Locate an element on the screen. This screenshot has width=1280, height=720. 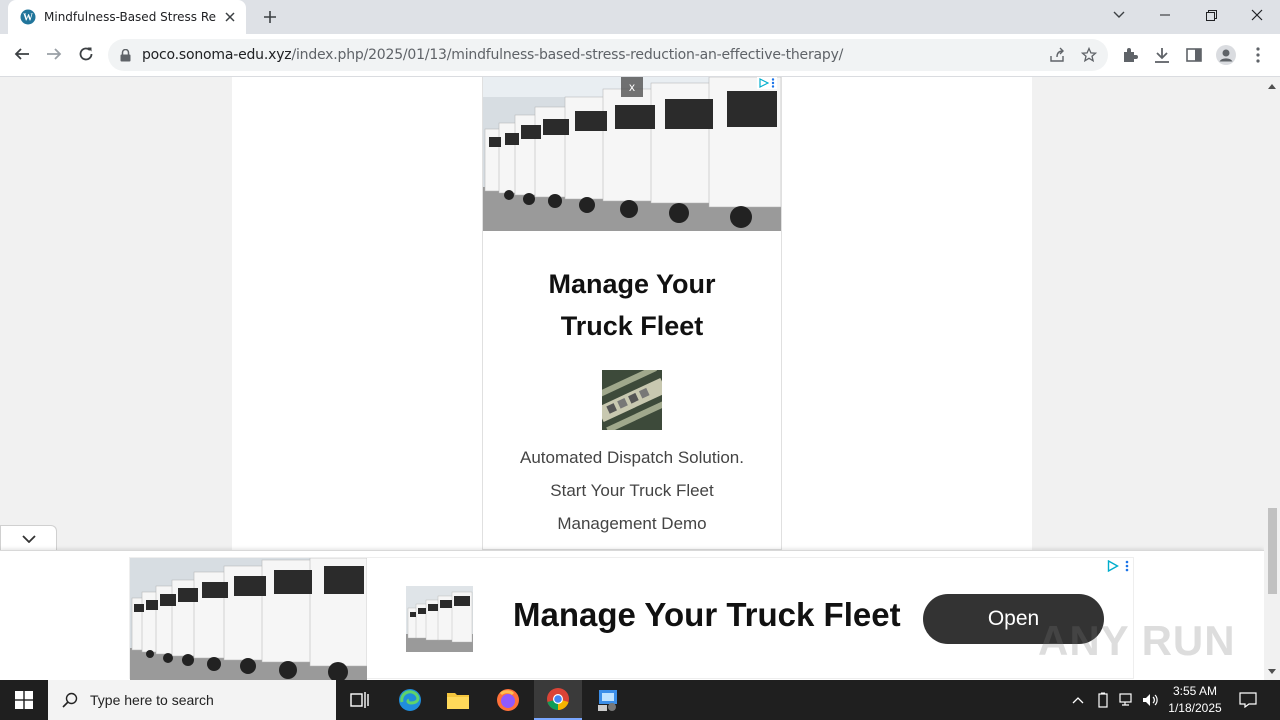
ad-desc-line1: Automated Dispatch Solution. is located at coordinates (632, 457).